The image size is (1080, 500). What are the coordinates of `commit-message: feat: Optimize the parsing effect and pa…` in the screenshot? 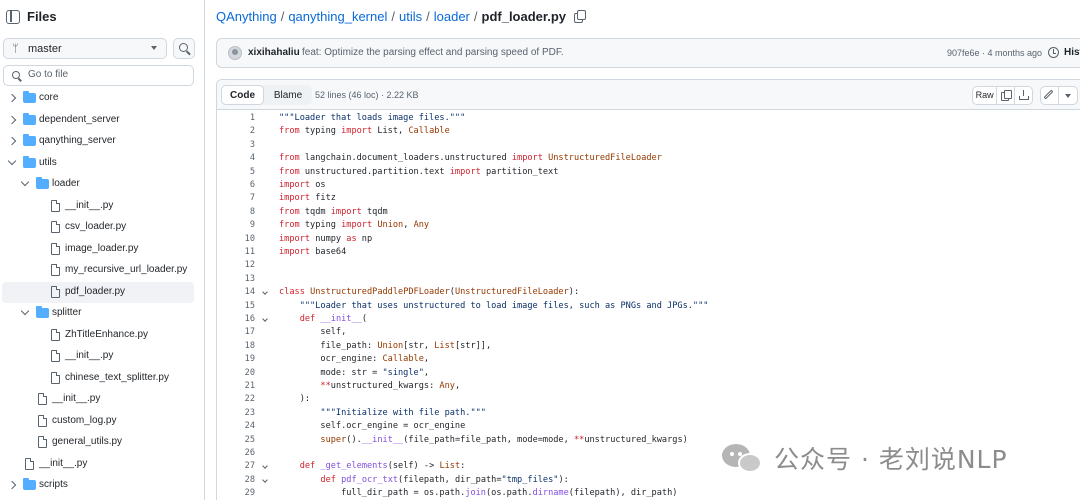 It's located at (433, 52).